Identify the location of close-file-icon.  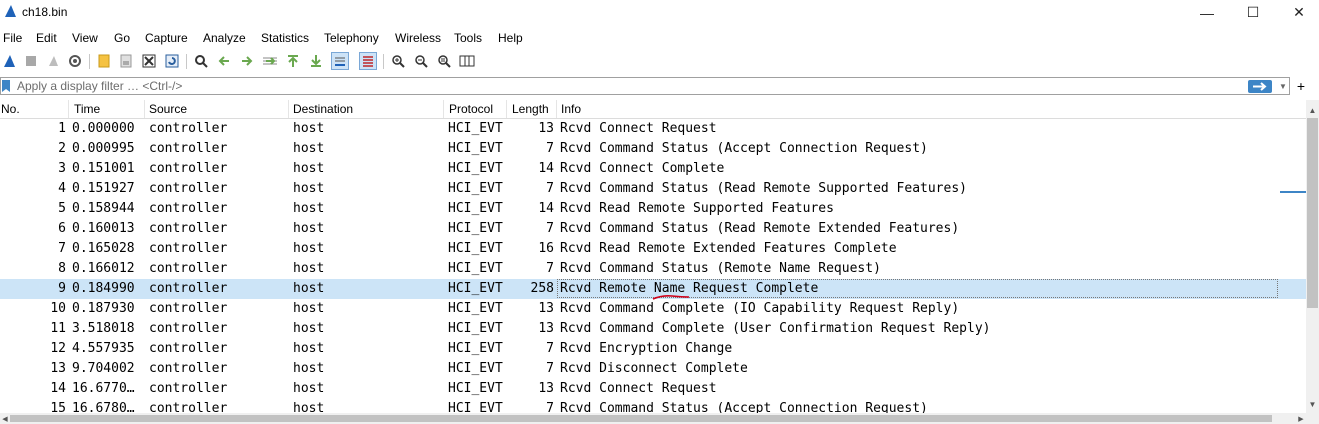
(149, 61).